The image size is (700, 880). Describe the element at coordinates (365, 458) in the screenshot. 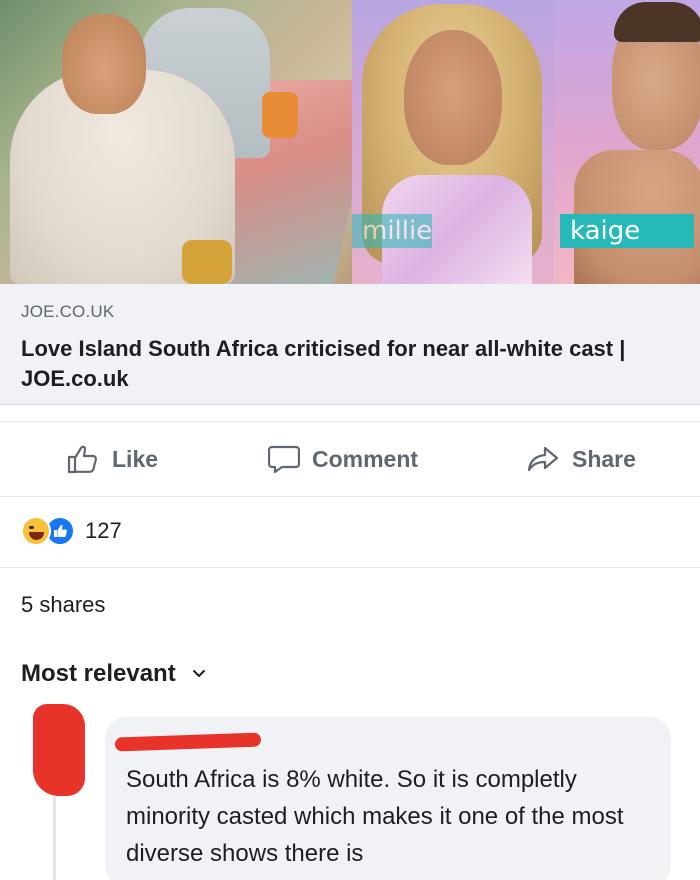

I see `comment-label: Comment` at that location.